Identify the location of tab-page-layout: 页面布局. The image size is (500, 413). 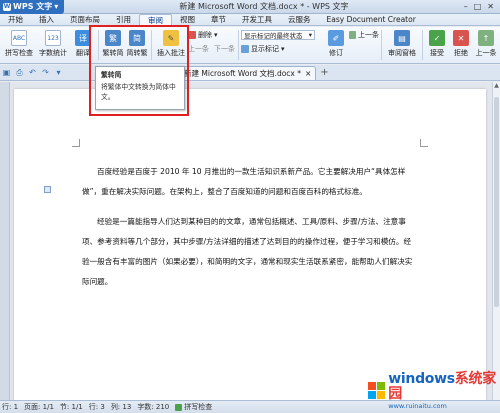
(85, 19).